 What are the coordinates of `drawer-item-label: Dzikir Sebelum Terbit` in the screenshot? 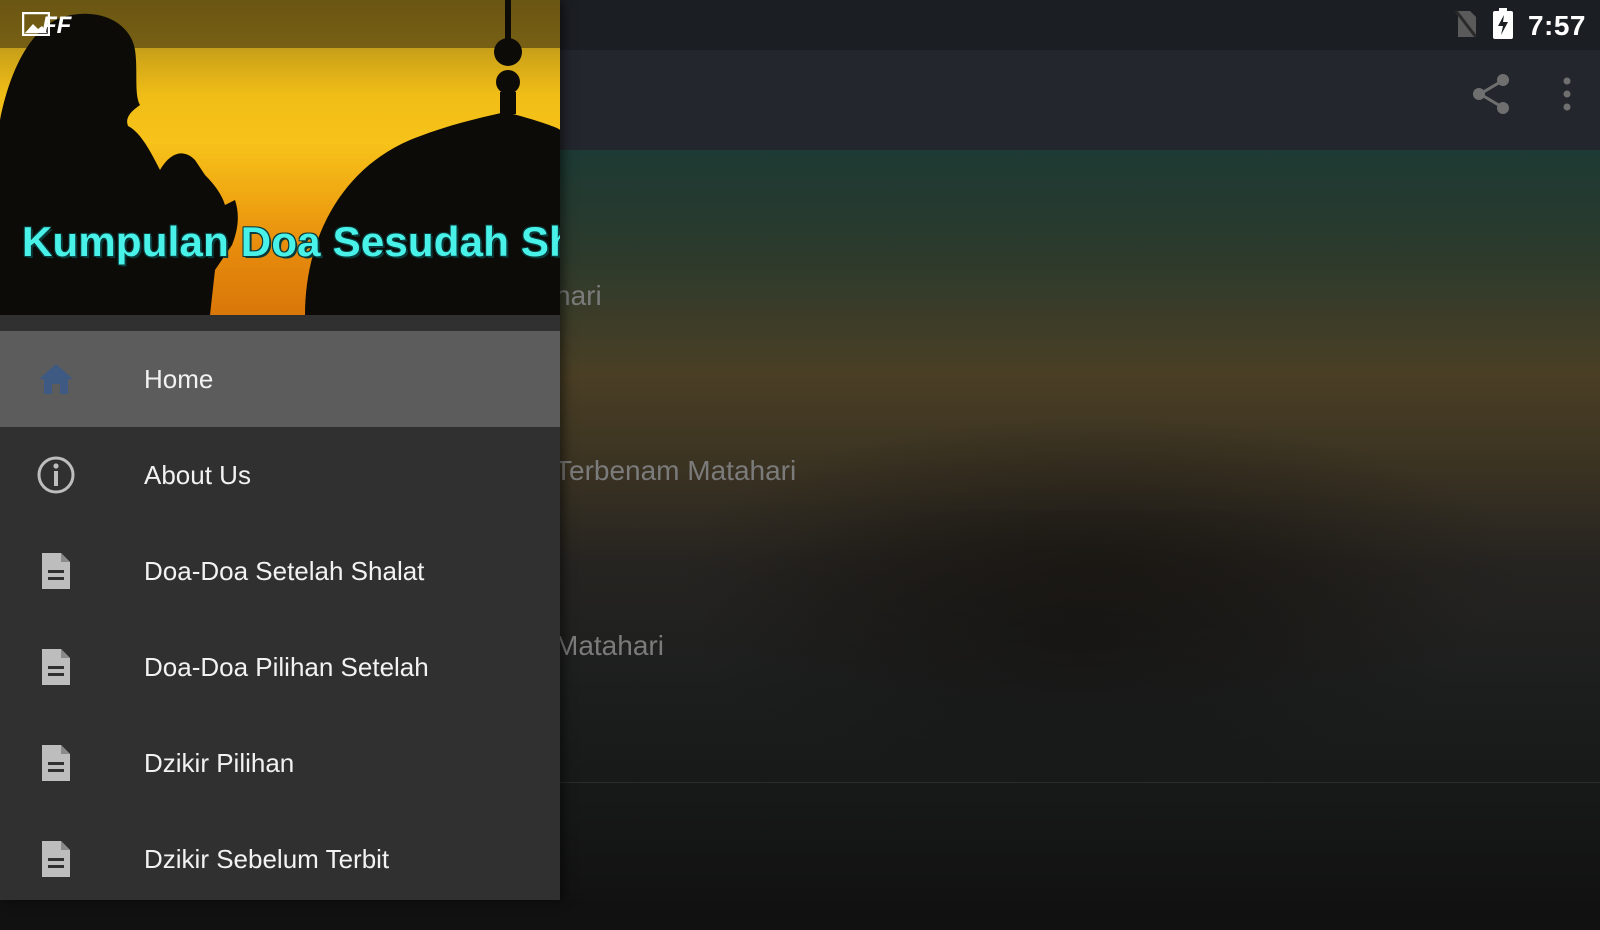 It's located at (267, 858).